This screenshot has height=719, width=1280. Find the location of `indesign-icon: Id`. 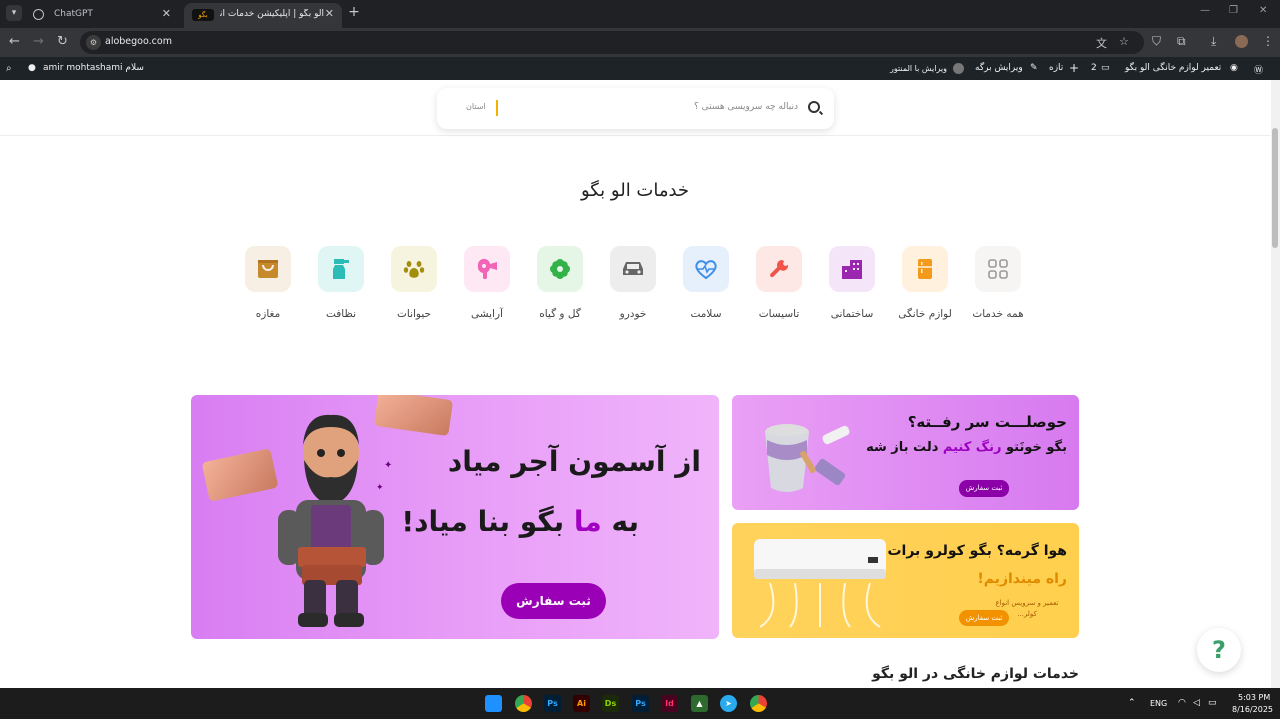

indesign-icon: Id is located at coordinates (669, 703).